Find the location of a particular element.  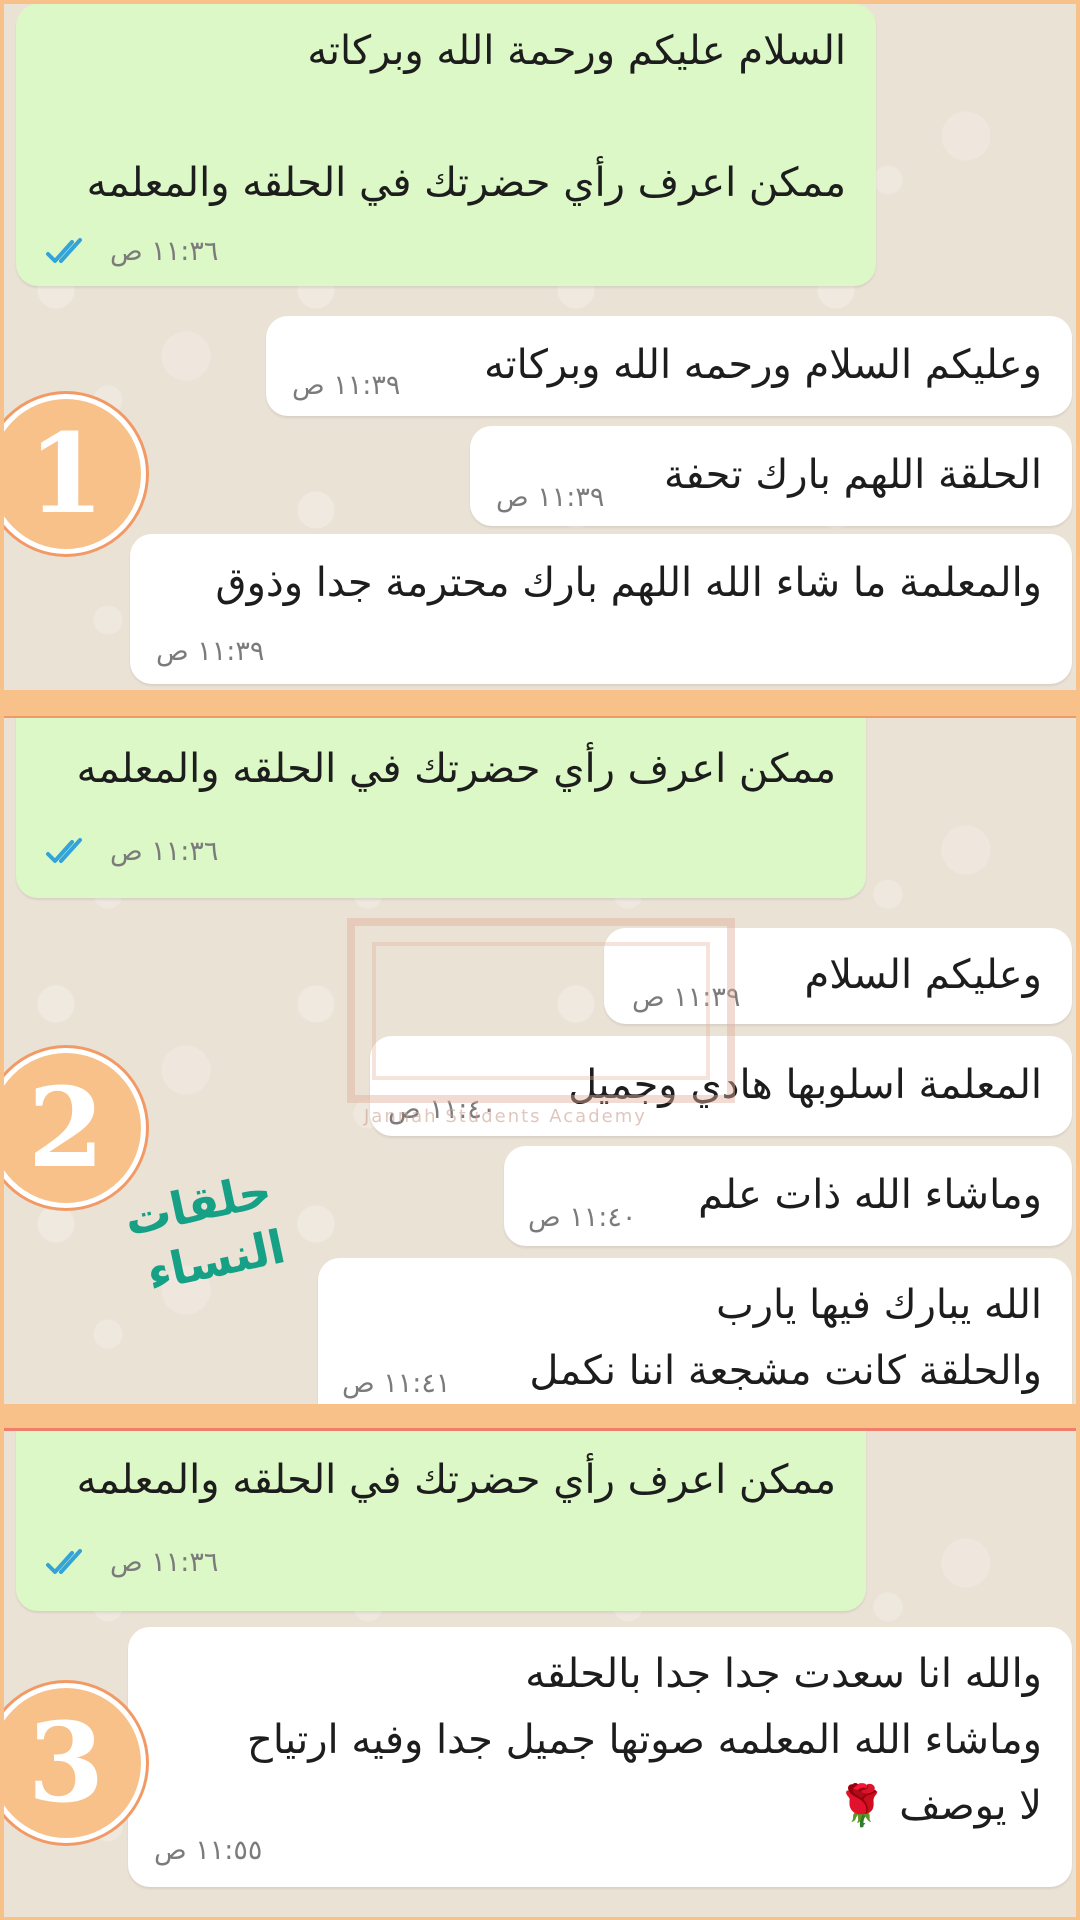

section-number-badge: 3 is located at coordinates (75, 1763).